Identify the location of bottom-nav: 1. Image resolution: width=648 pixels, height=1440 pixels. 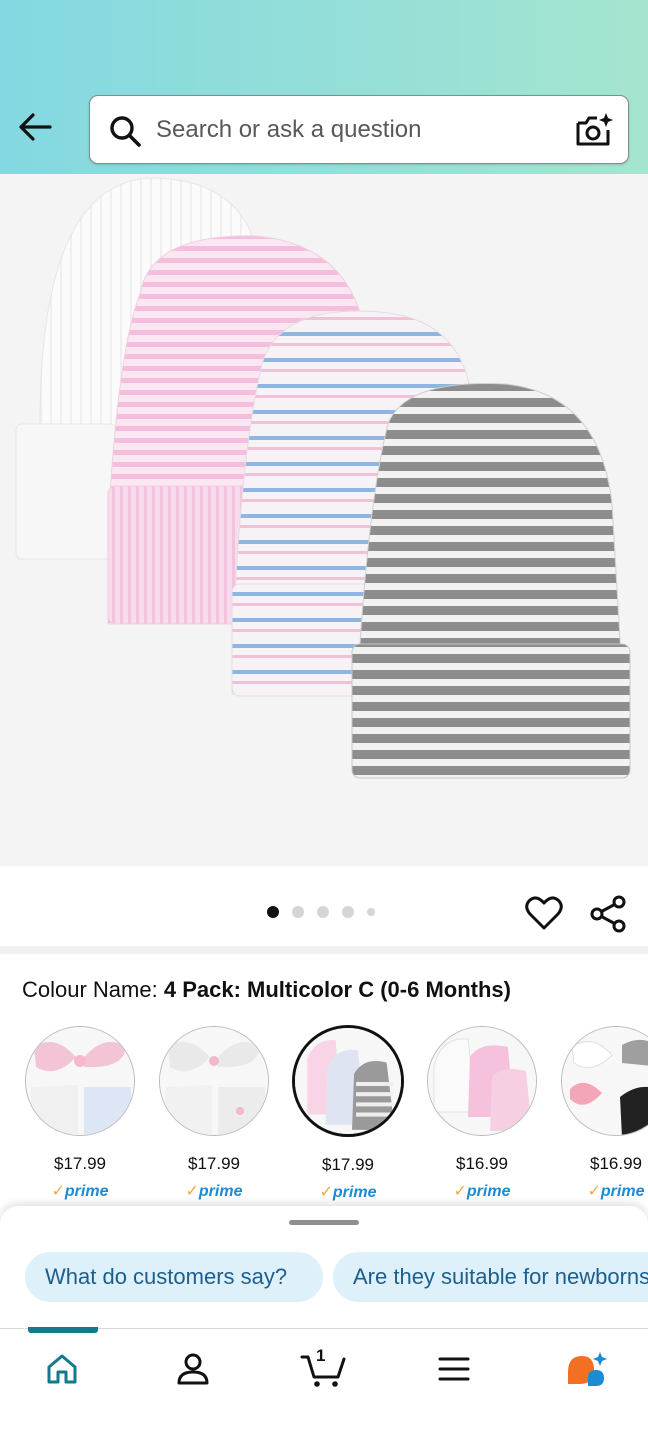
(324, 1383).